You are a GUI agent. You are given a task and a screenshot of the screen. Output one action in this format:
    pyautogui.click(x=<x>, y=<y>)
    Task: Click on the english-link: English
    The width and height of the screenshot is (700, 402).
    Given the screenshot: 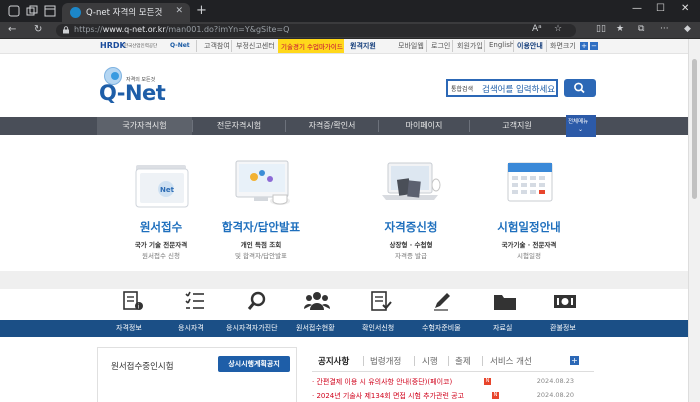 What is the action you would take?
    pyautogui.click(x=501, y=45)
    